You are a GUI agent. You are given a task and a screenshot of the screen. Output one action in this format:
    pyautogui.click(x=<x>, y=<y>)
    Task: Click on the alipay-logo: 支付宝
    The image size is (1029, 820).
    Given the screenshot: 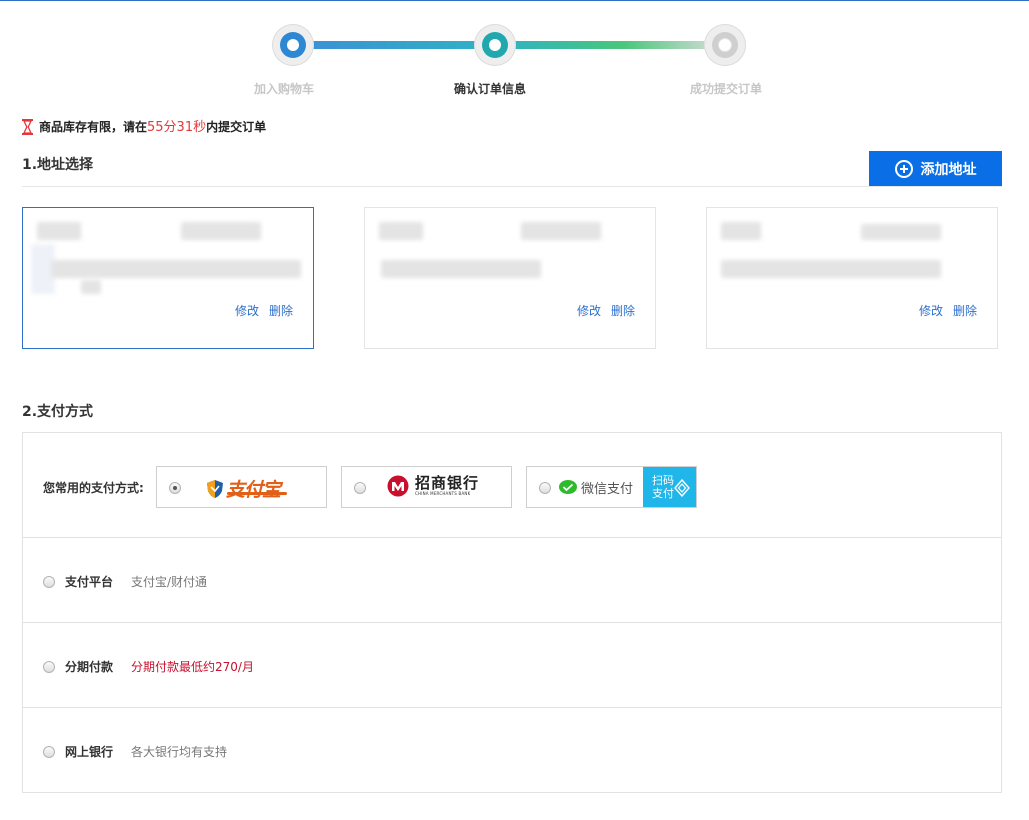 What is the action you would take?
    pyautogui.click(x=244, y=488)
    